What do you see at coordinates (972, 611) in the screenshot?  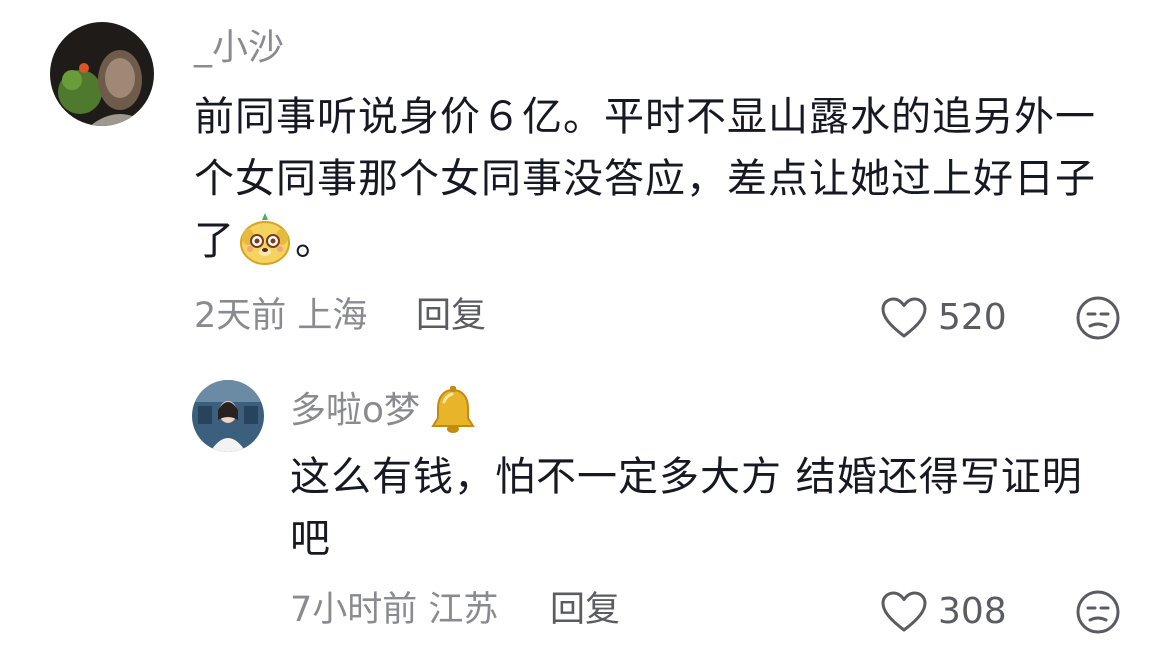 I see `like-count: 308` at bounding box center [972, 611].